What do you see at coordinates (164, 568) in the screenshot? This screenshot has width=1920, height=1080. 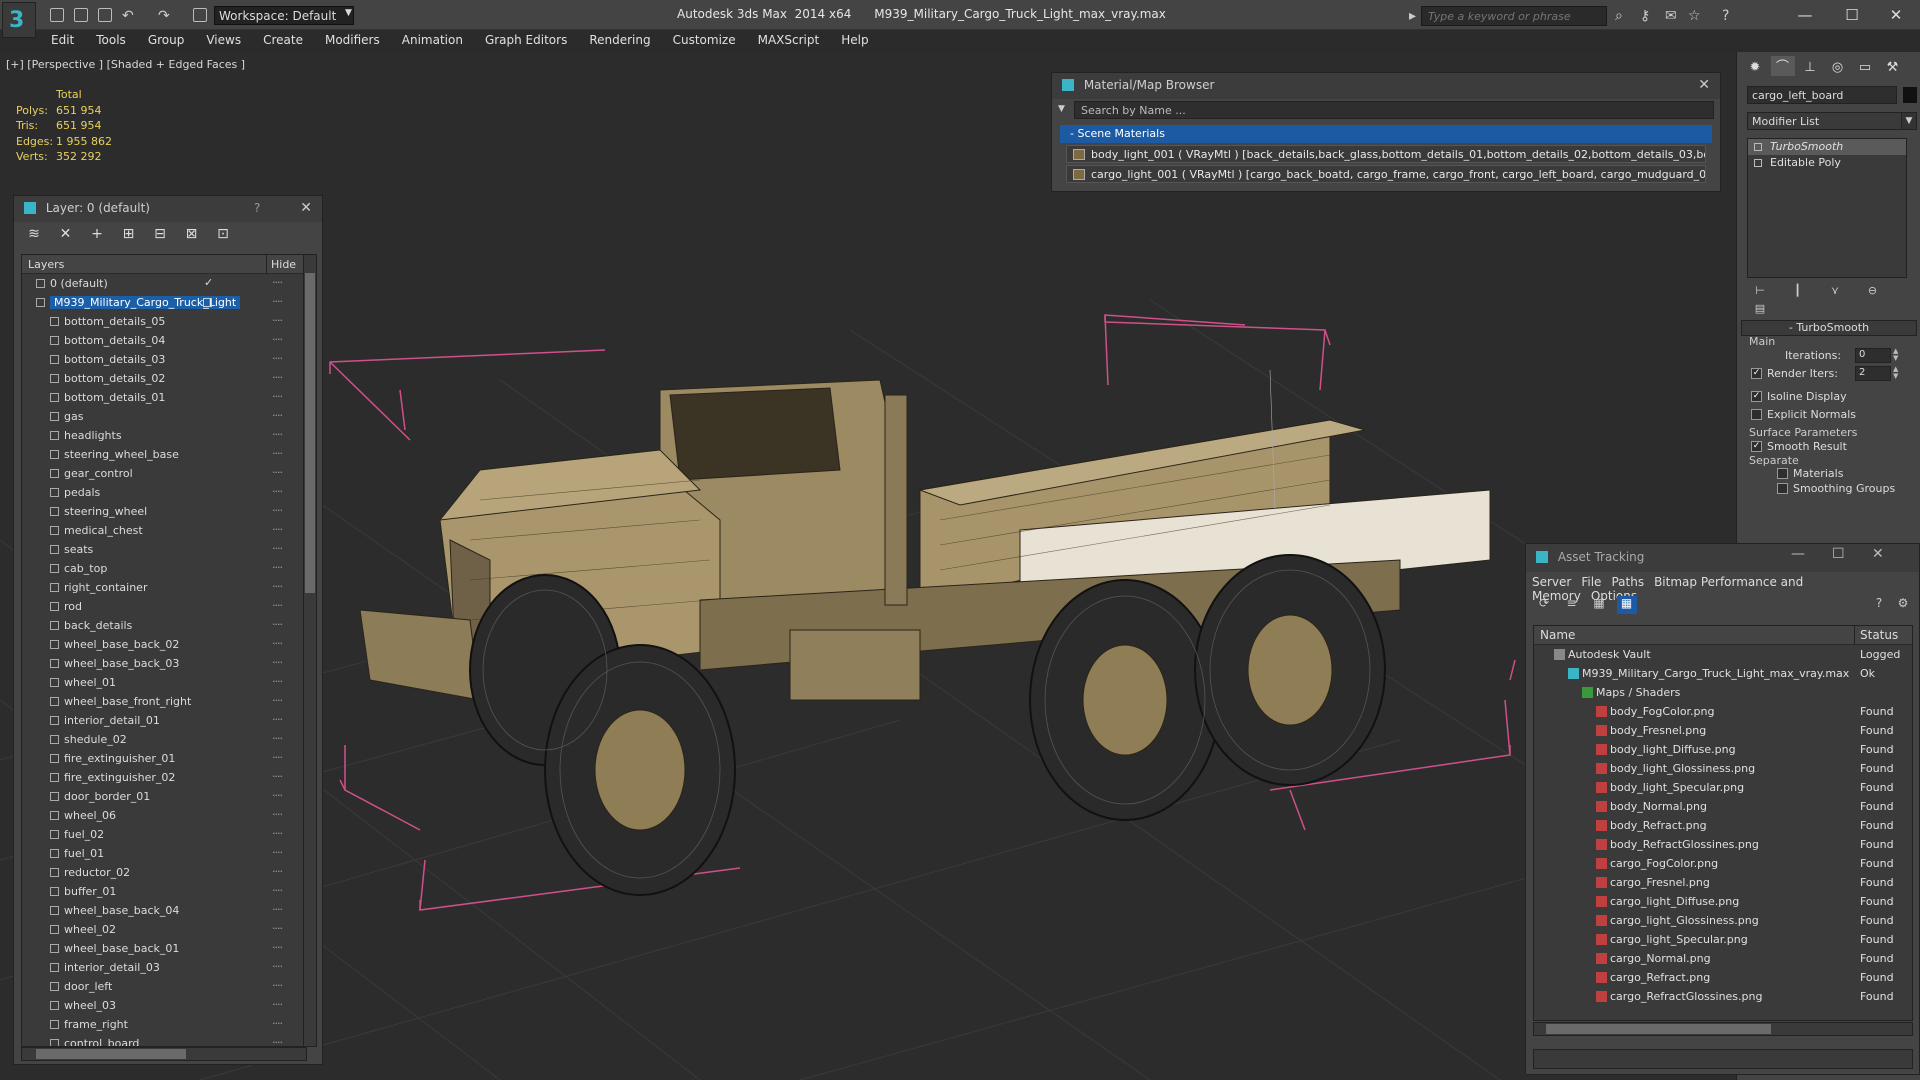 I see `layer-row: cab_top ····` at bounding box center [164, 568].